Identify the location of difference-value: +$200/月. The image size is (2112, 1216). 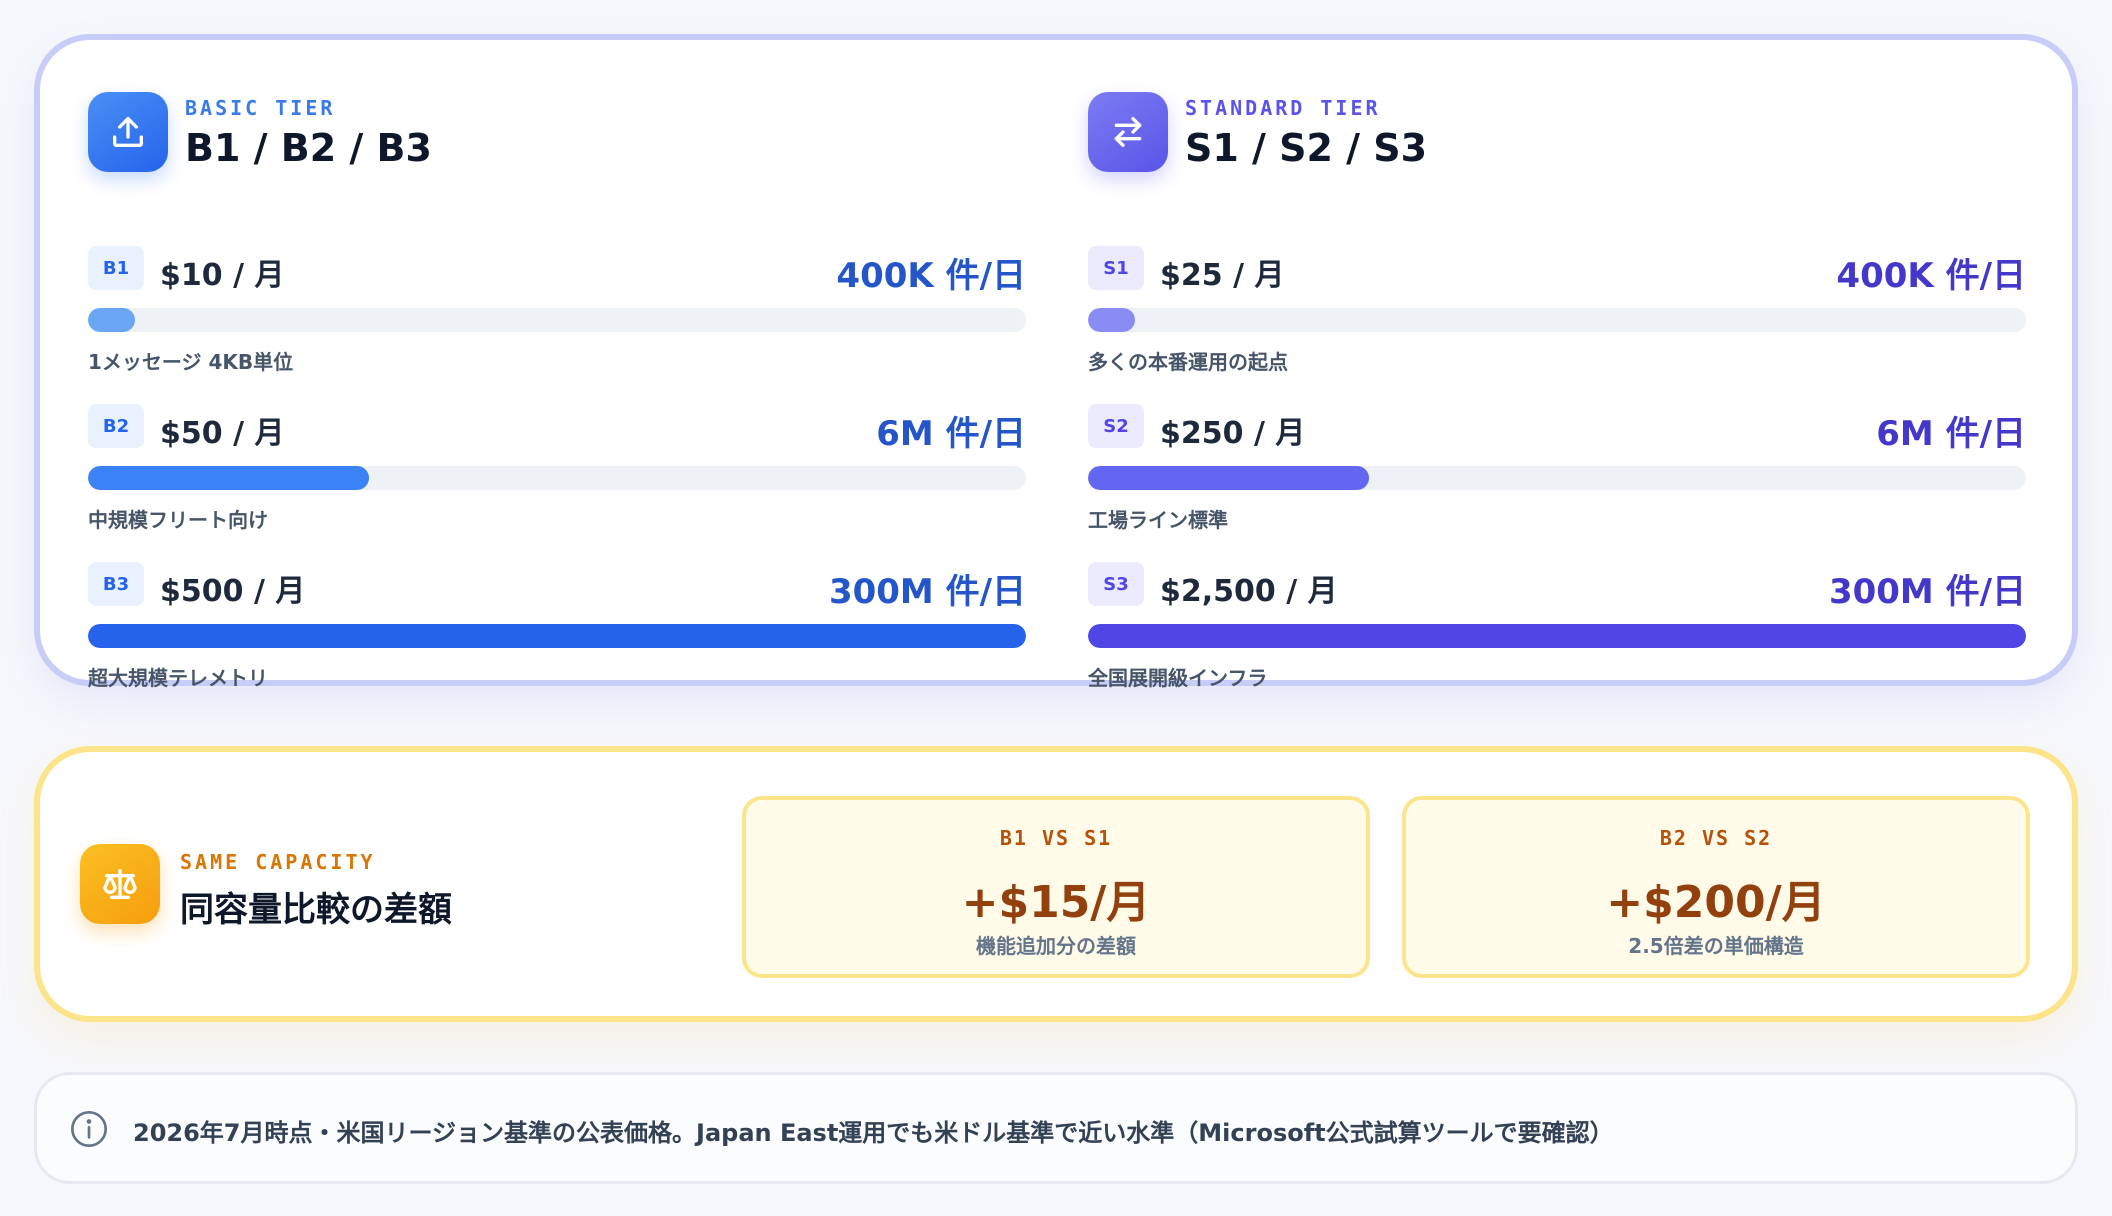
(1716, 902).